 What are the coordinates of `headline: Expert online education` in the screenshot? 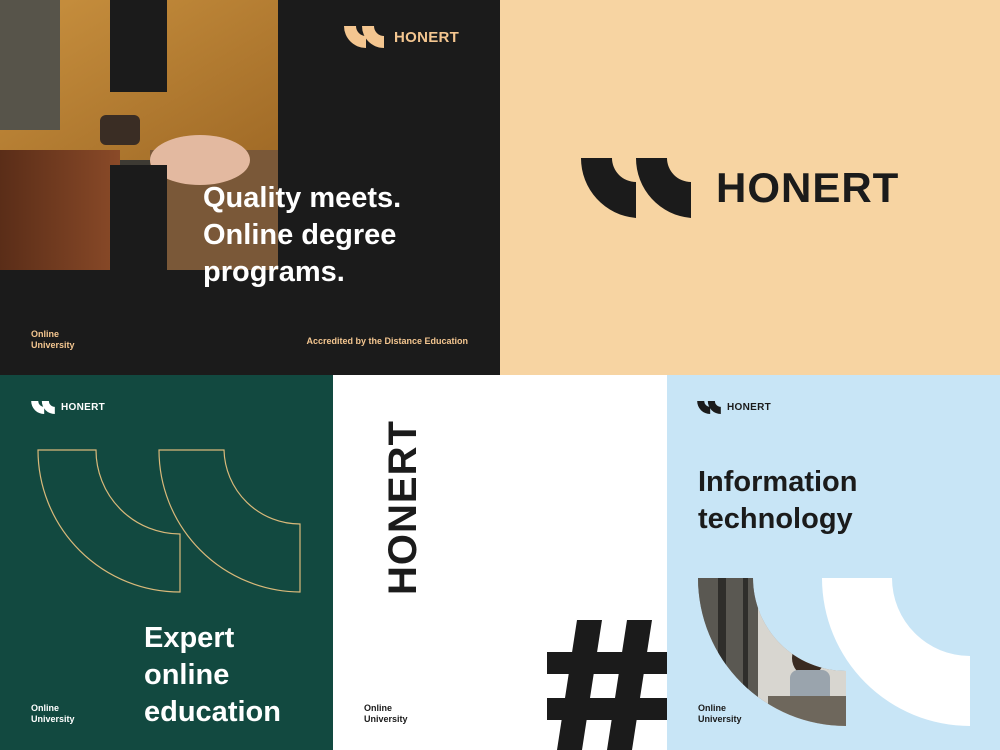 It's located at (212, 675).